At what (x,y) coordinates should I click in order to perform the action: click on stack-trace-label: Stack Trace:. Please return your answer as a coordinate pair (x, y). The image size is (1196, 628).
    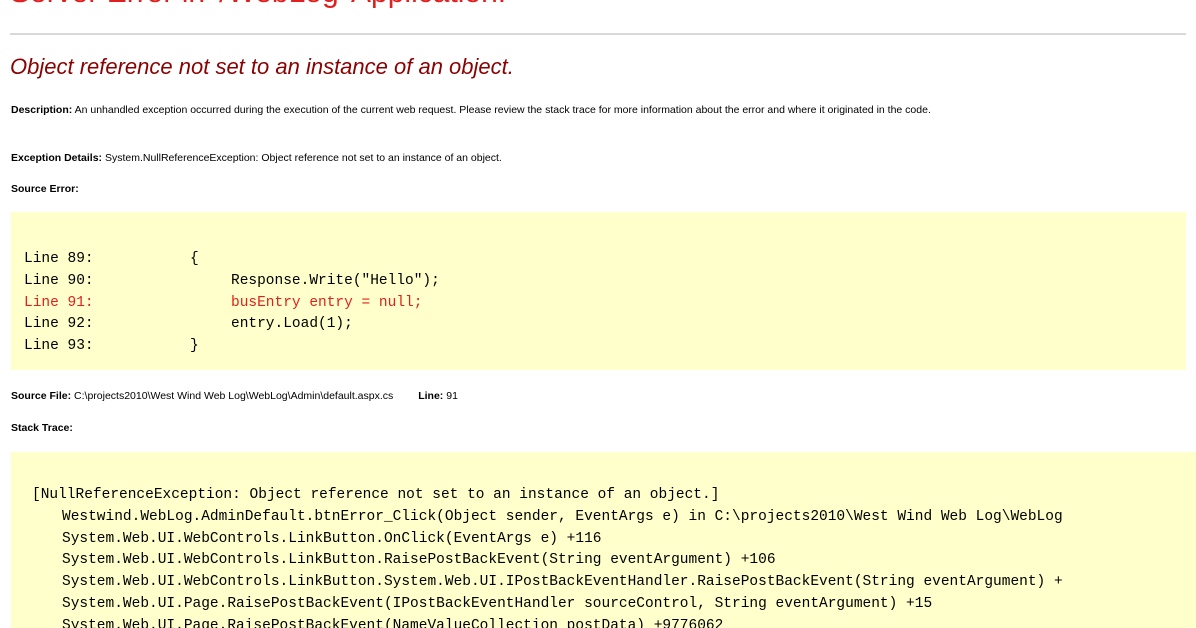
    Looking at the image, I should click on (42, 428).